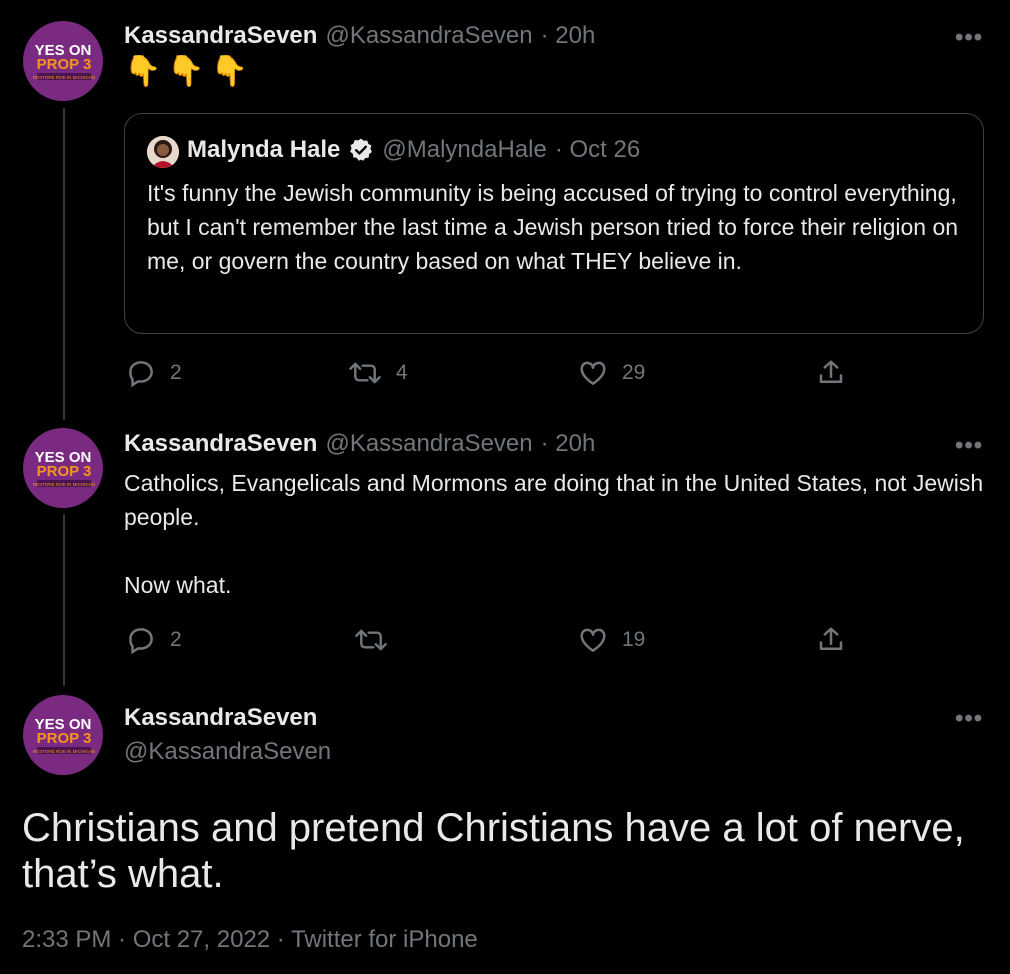  What do you see at coordinates (361, 150) in the screenshot?
I see `verified-icon` at bounding box center [361, 150].